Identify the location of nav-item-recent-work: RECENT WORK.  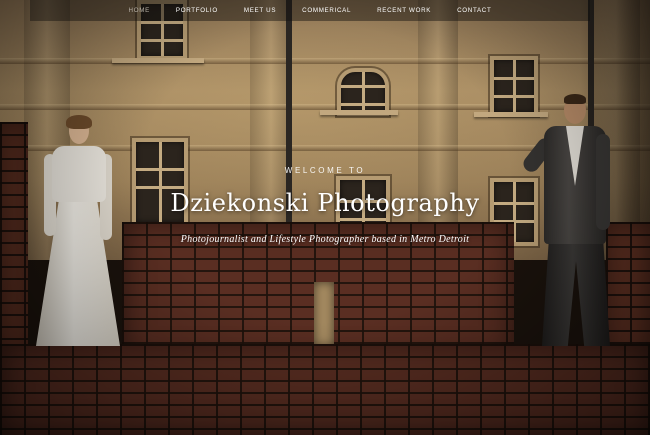
(404, 10).